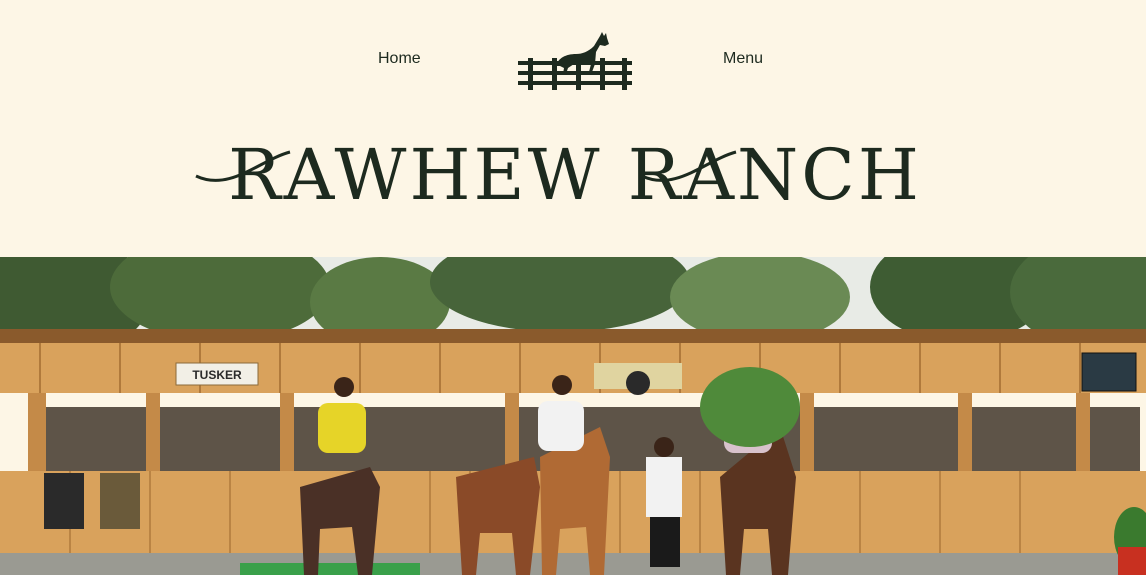 This screenshot has height=575, width=1146. What do you see at coordinates (217, 375) in the screenshot?
I see `tusker-sign: TUSKER` at bounding box center [217, 375].